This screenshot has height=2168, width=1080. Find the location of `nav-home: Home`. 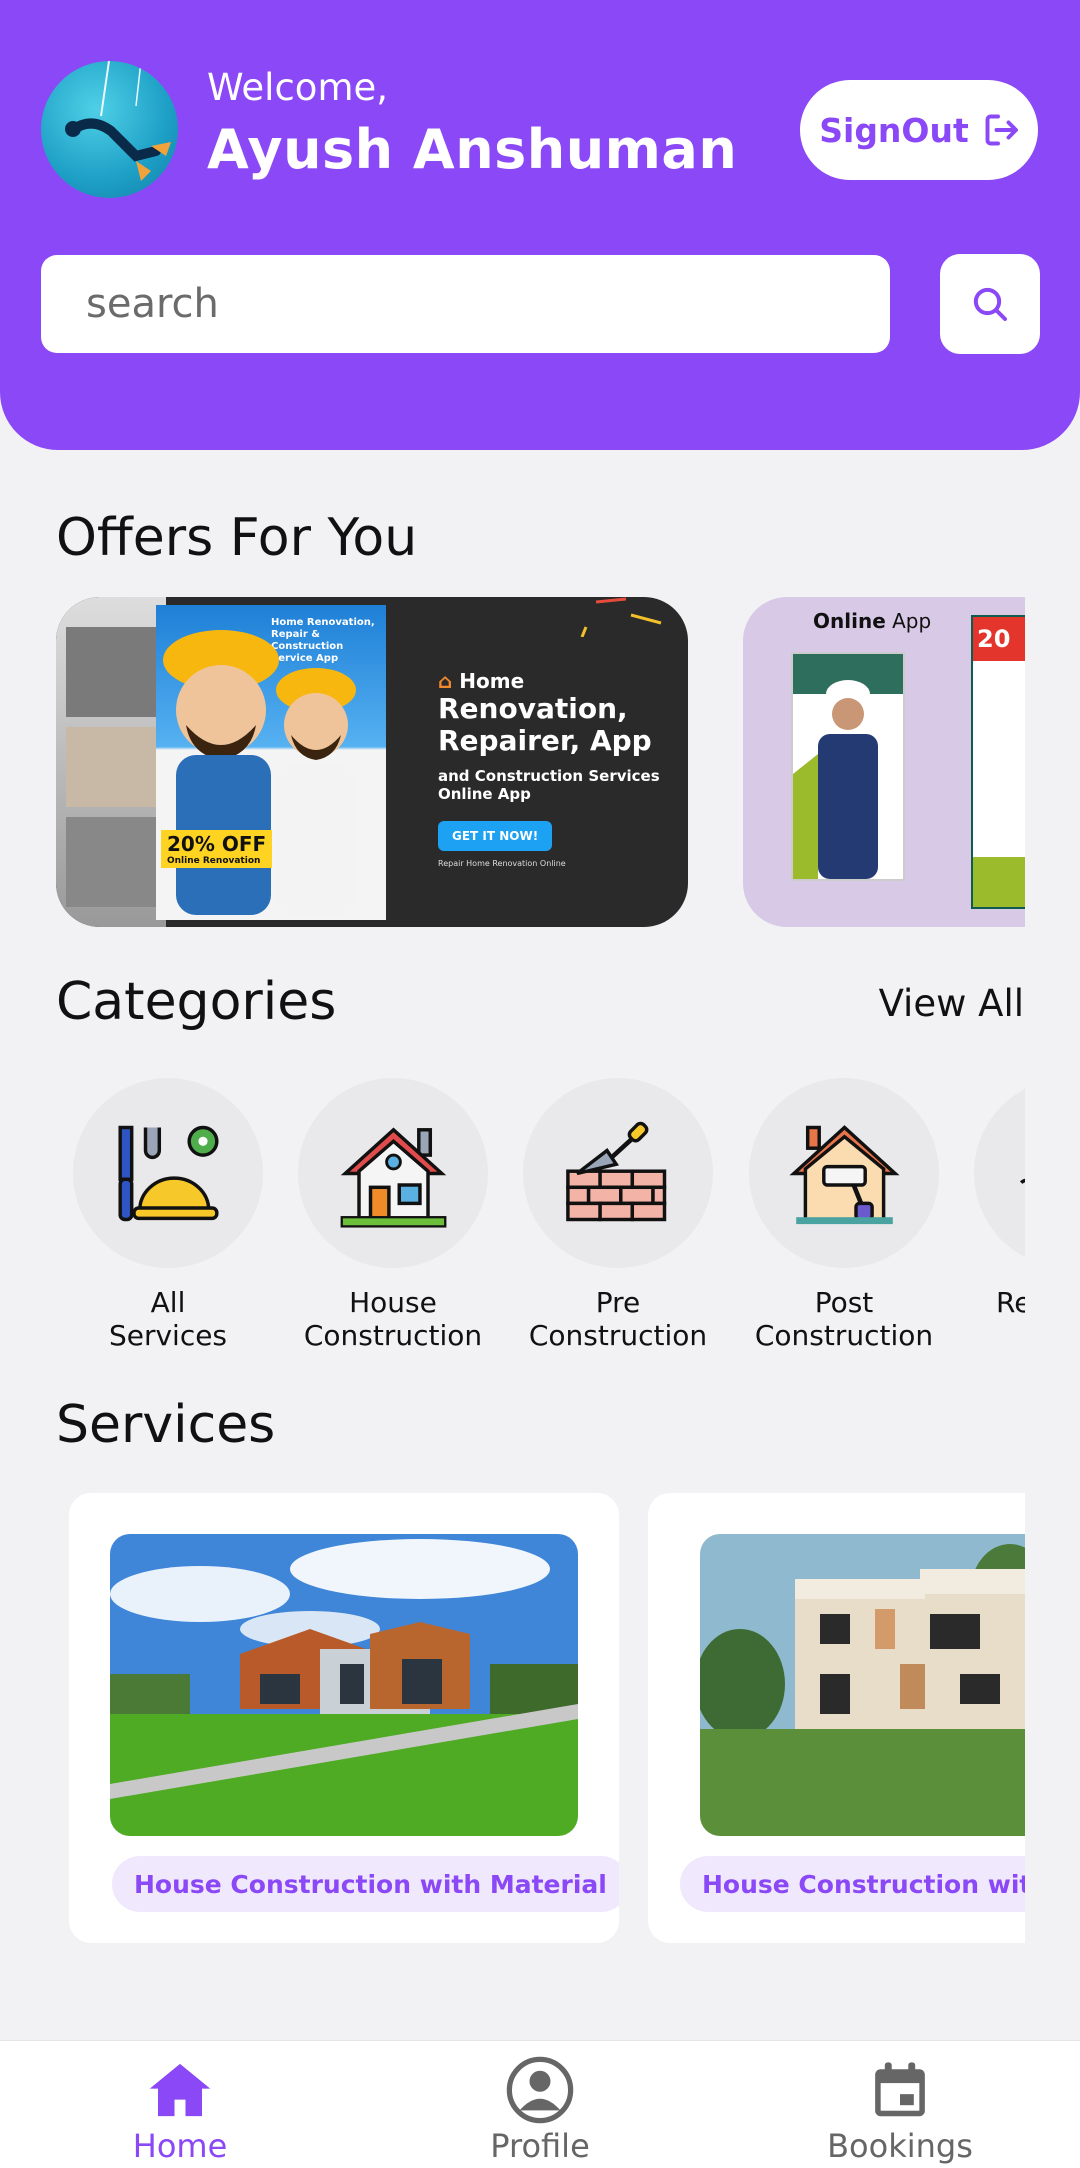

nav-home: Home is located at coordinates (180, 2113).